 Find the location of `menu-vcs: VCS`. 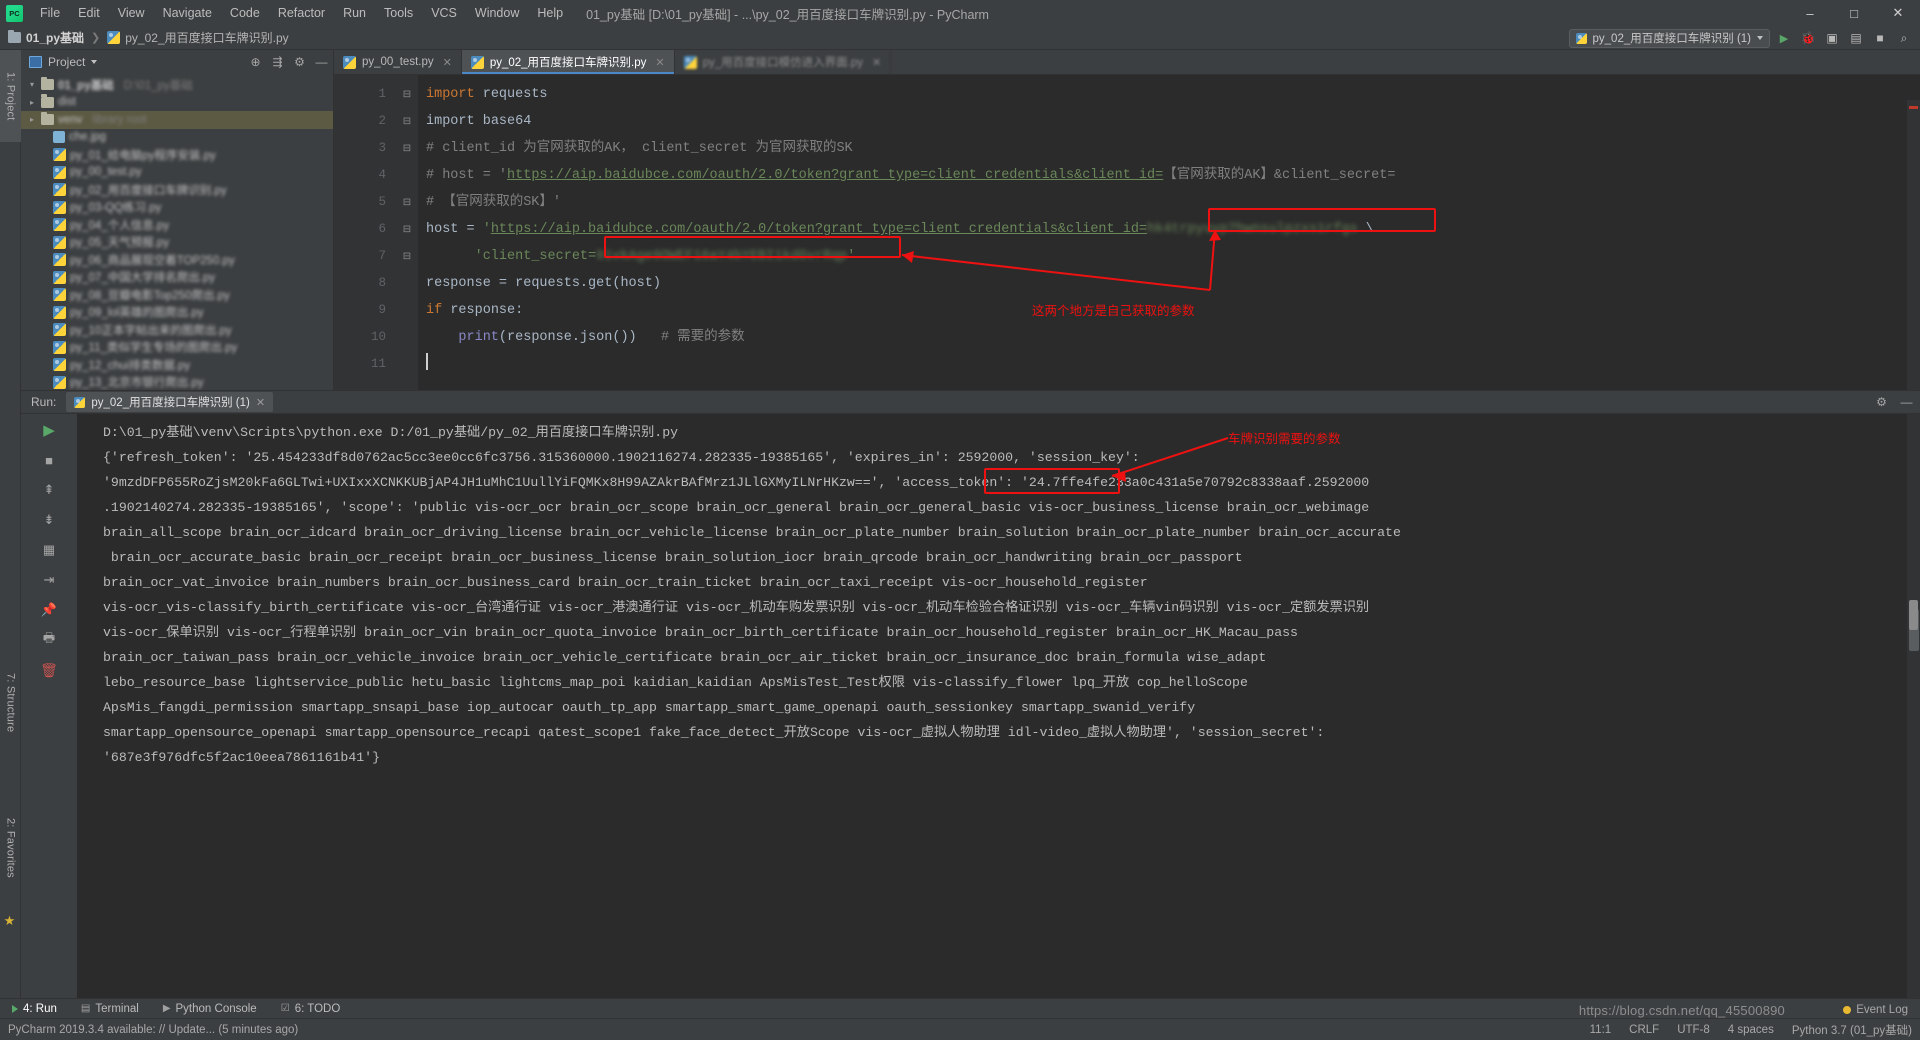

menu-vcs: VCS is located at coordinates (444, 13).